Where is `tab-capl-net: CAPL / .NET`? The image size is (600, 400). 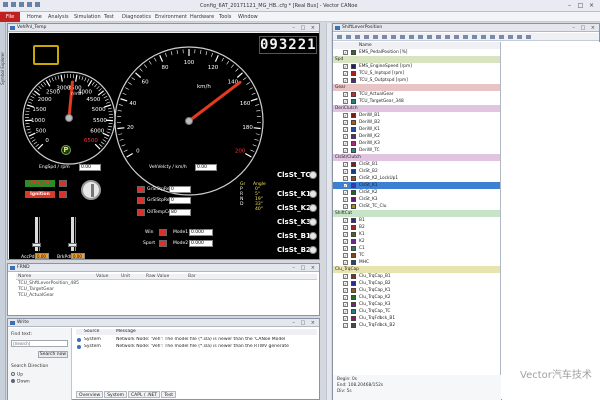 tab-capl-net: CAPL / .NET is located at coordinates (144, 394).